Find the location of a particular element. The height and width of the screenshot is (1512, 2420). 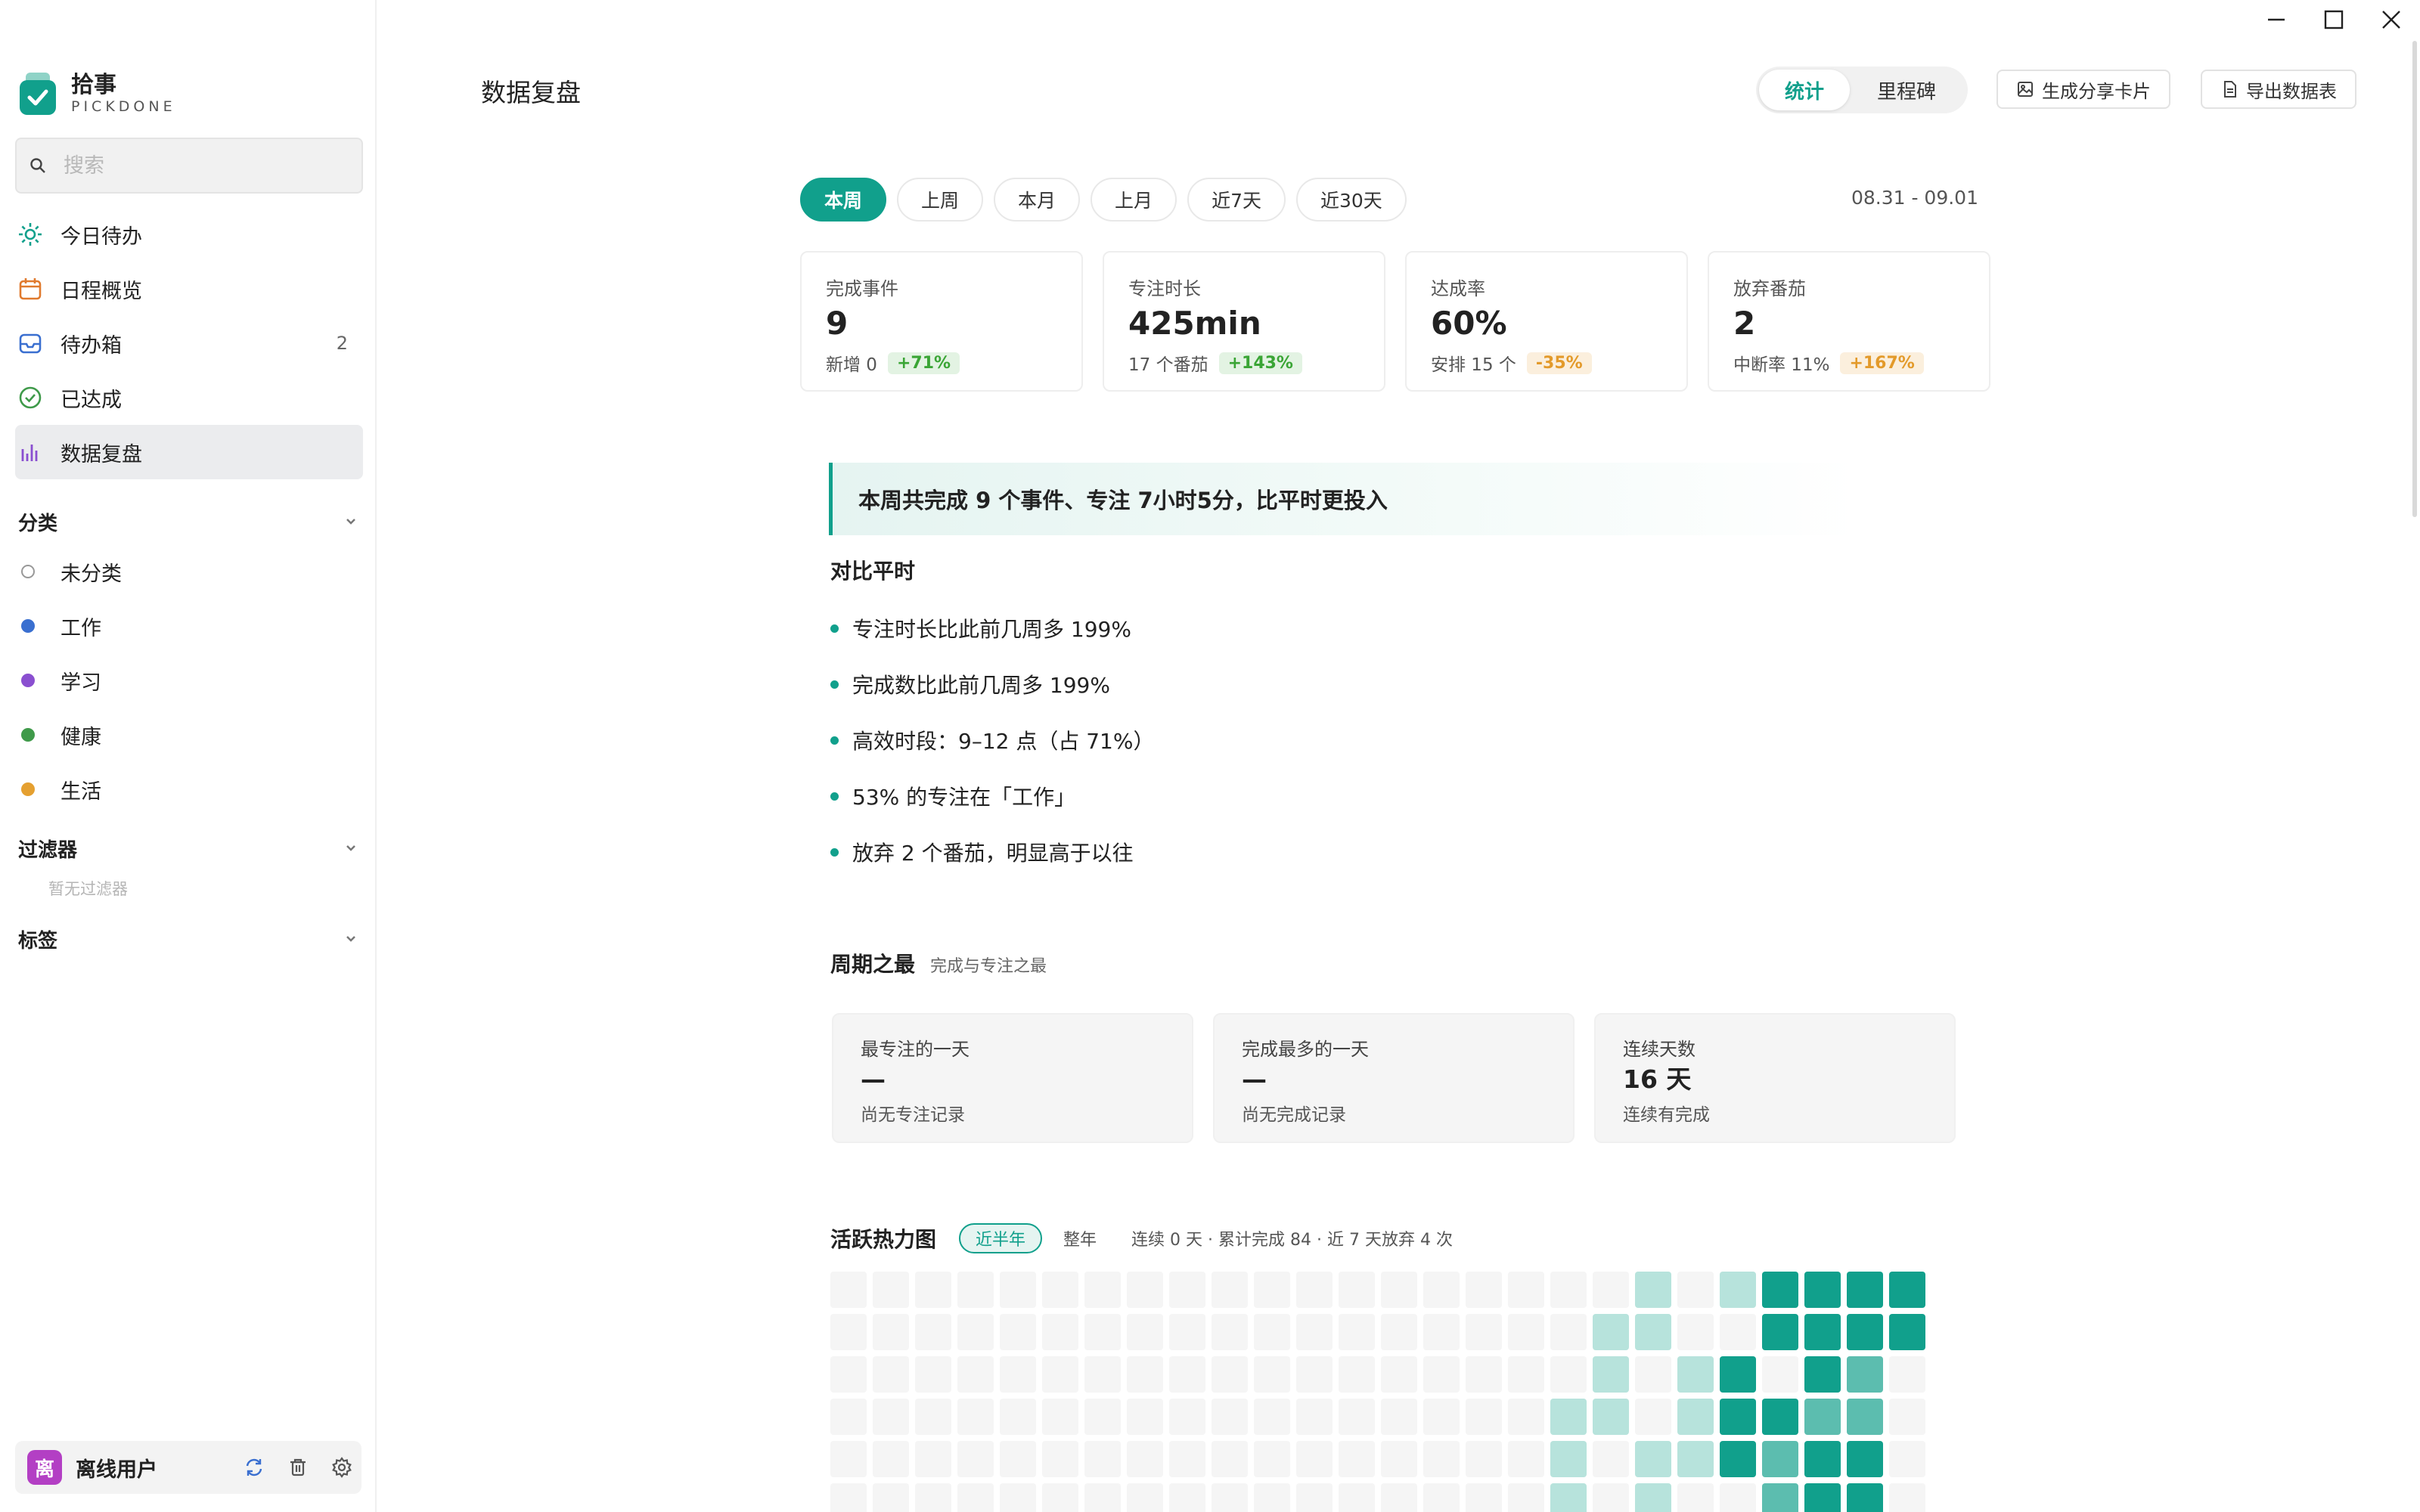

range-this-month: 本月 is located at coordinates (1037, 200).